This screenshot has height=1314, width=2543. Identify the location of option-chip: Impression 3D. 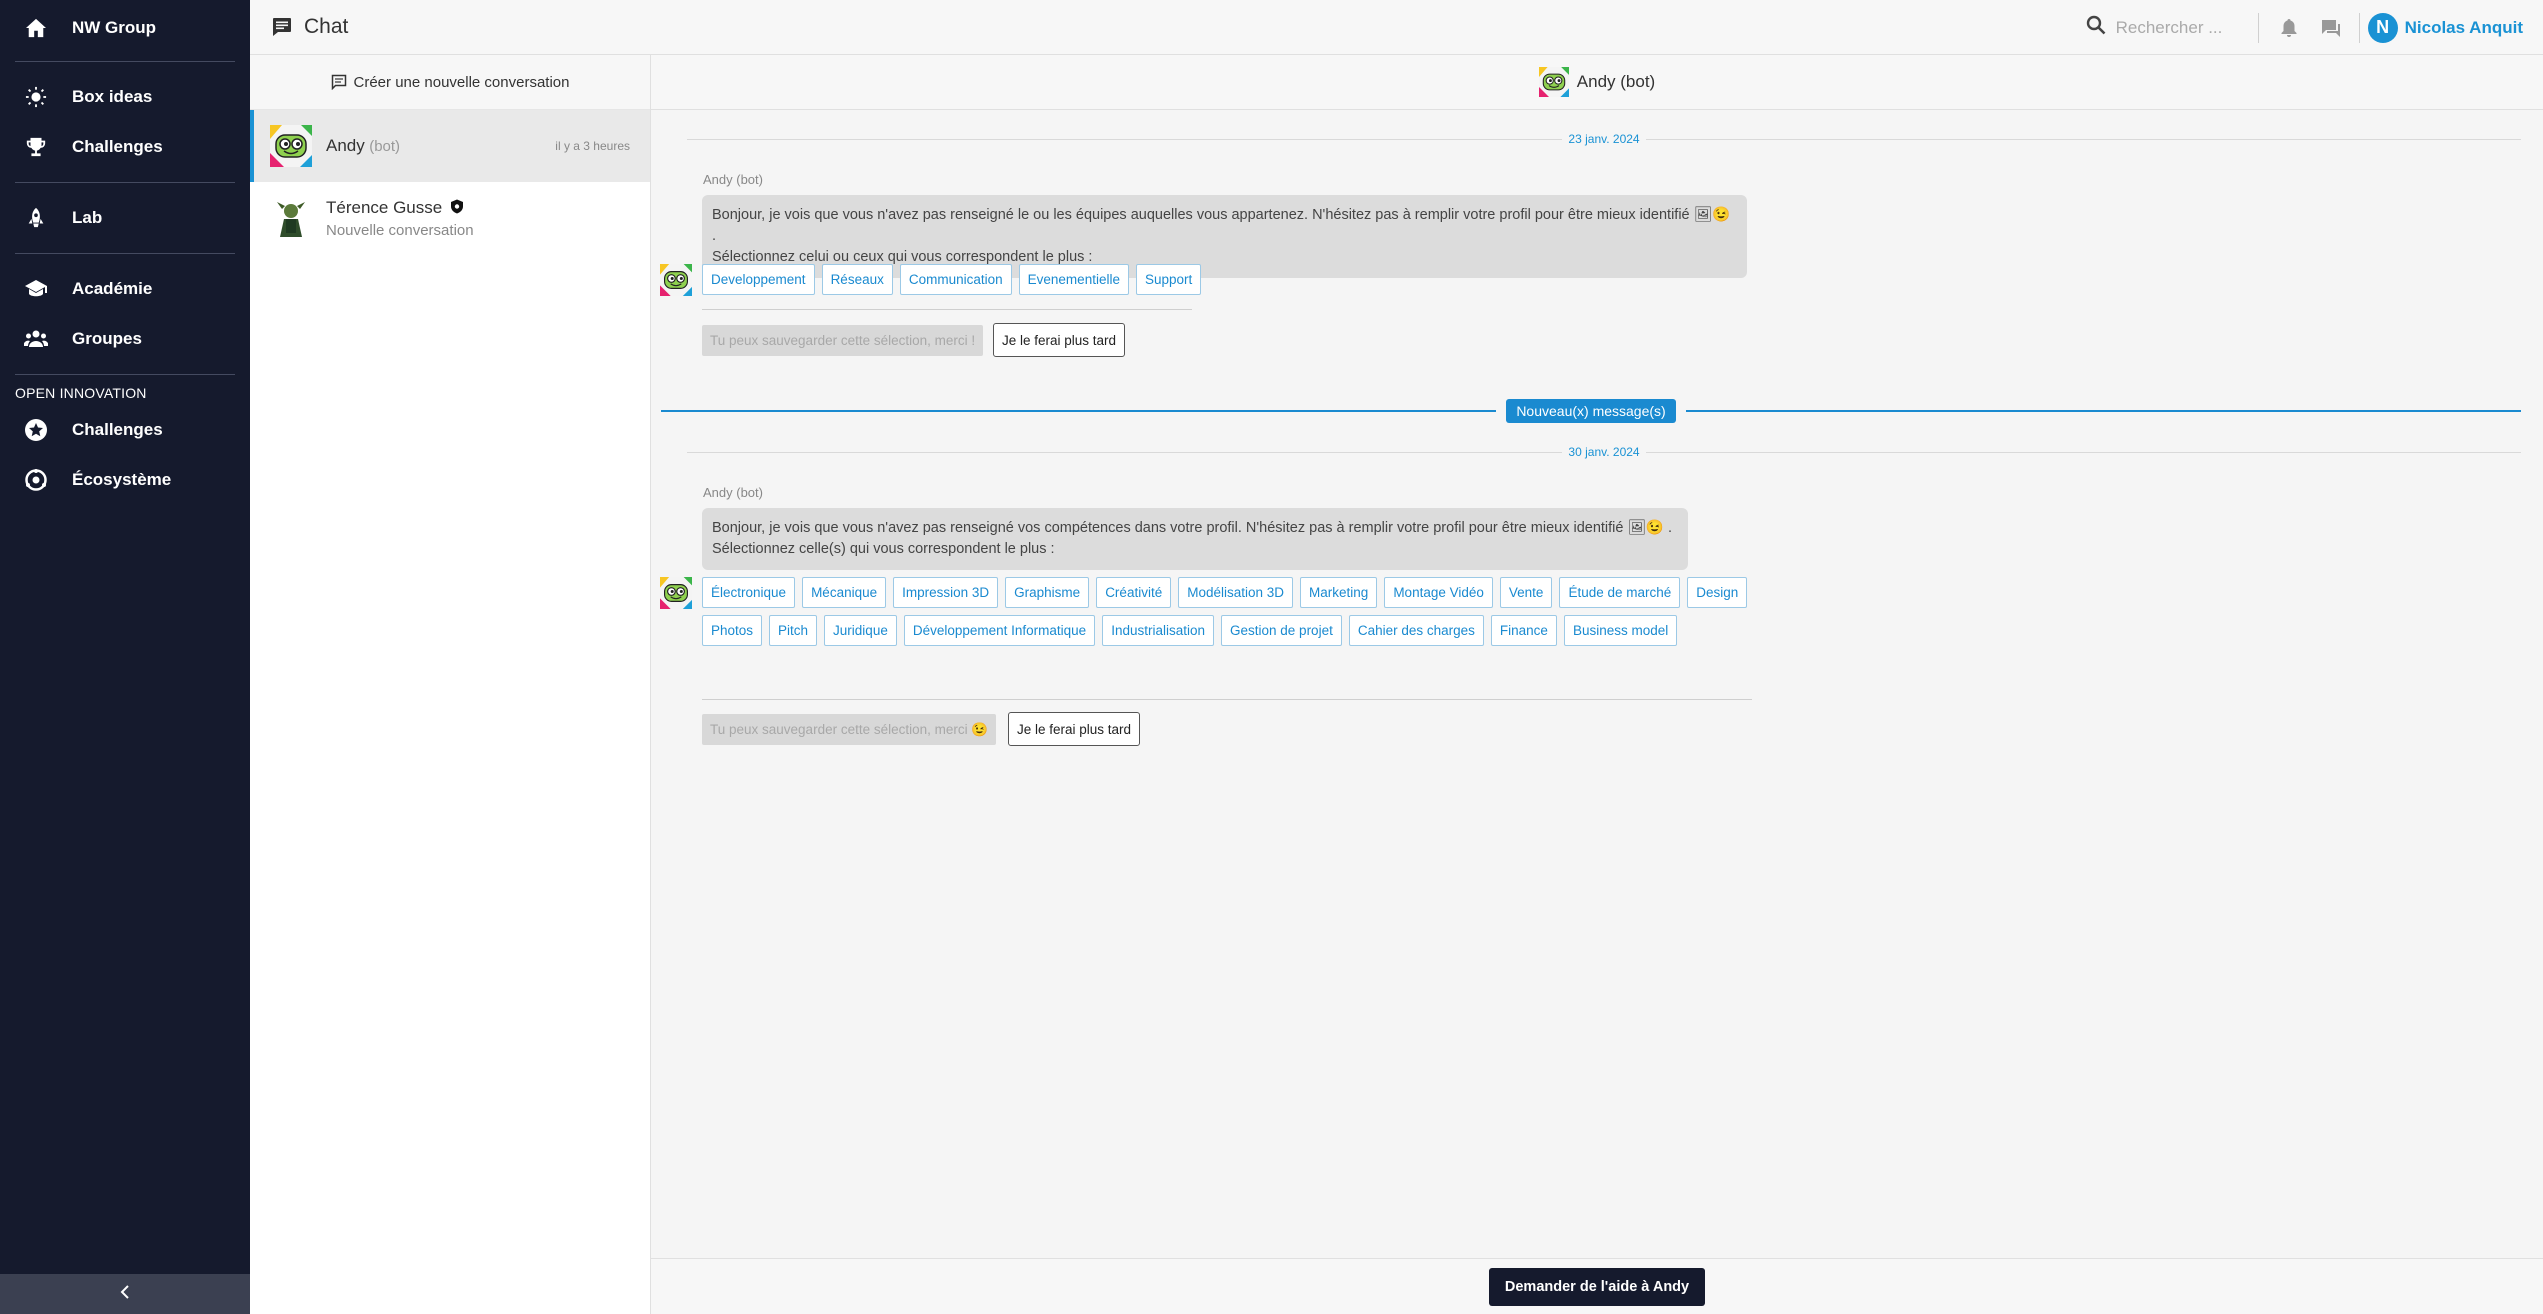
(946, 592).